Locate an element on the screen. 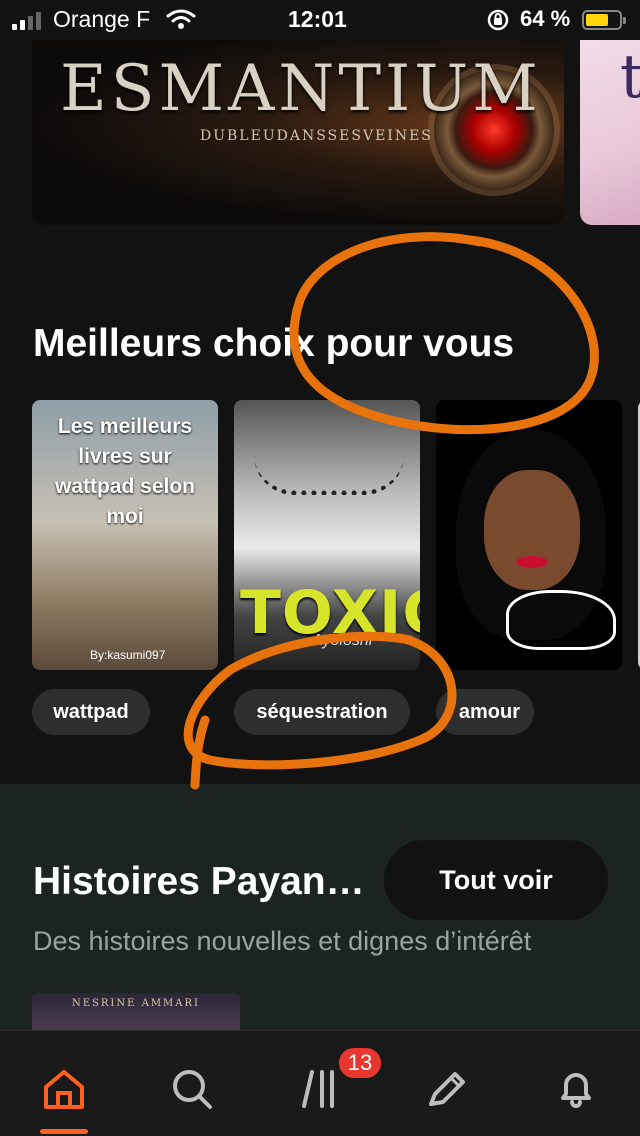 Image resolution: width=640 pixels, height=1136 pixels. featured-banner: ESMANTIUM DUBLEUDANSSESVEINES is located at coordinates (298, 132).